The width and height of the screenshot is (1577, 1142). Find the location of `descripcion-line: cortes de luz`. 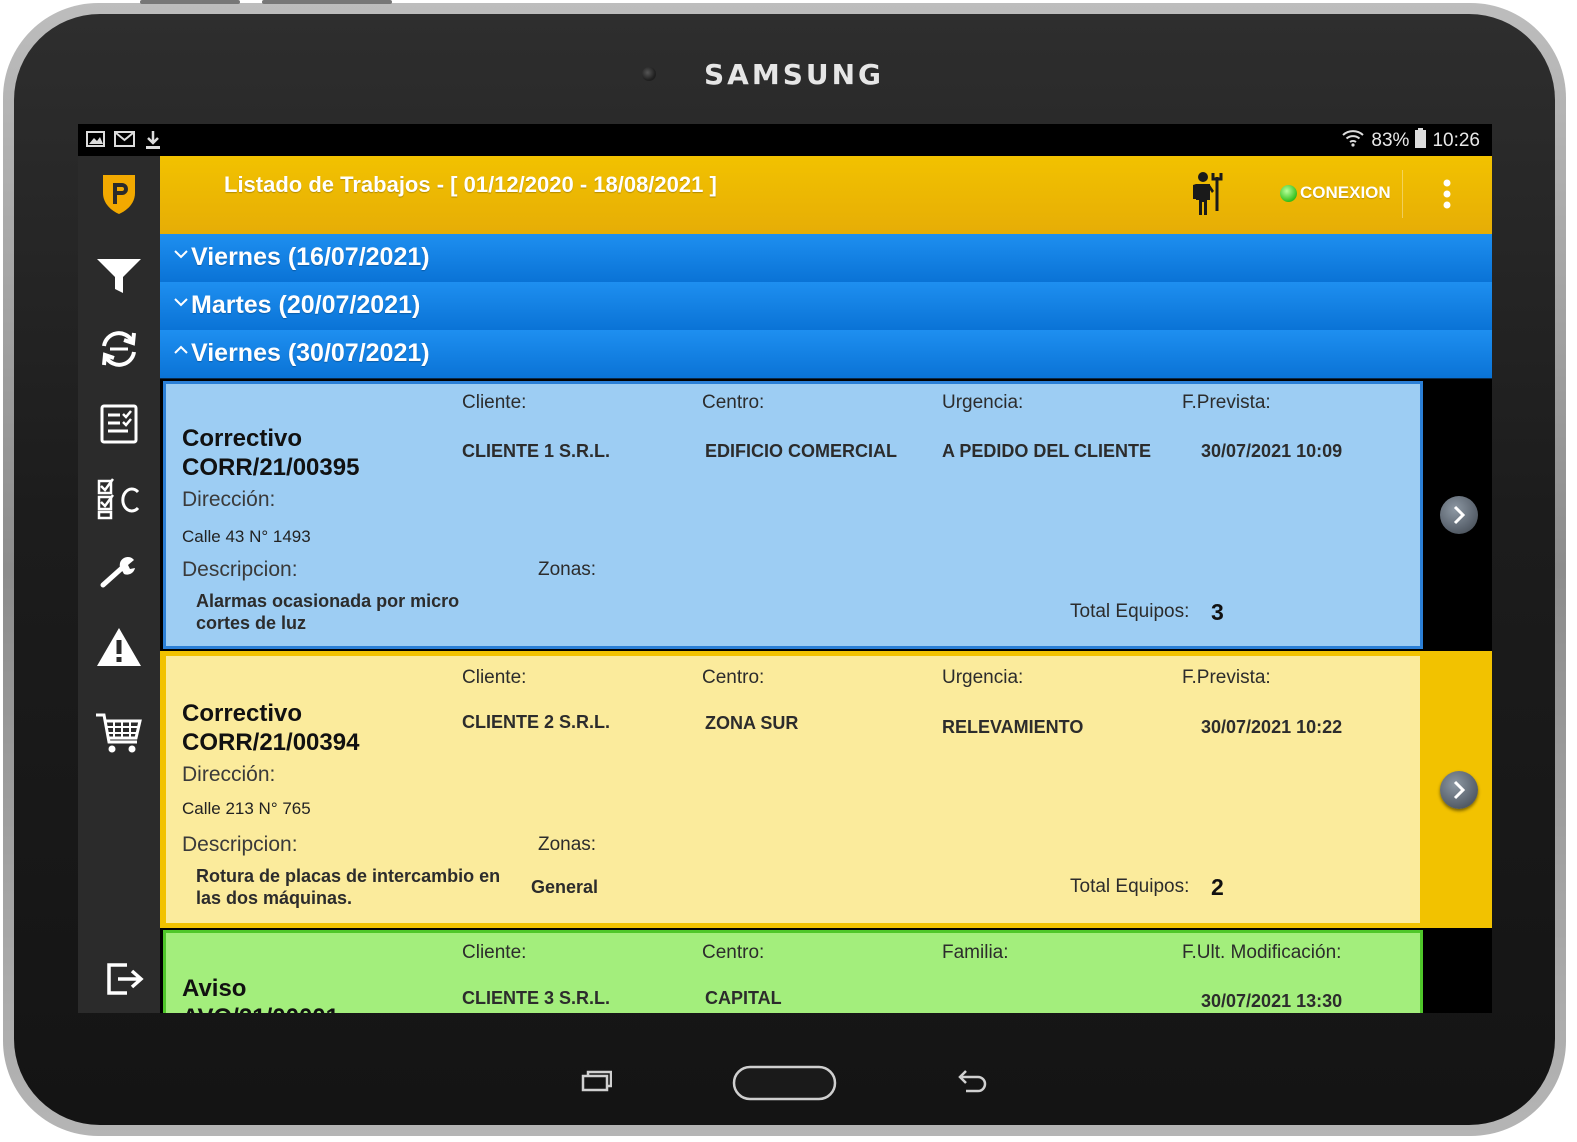

descripcion-line: cortes de luz is located at coordinates (251, 623).